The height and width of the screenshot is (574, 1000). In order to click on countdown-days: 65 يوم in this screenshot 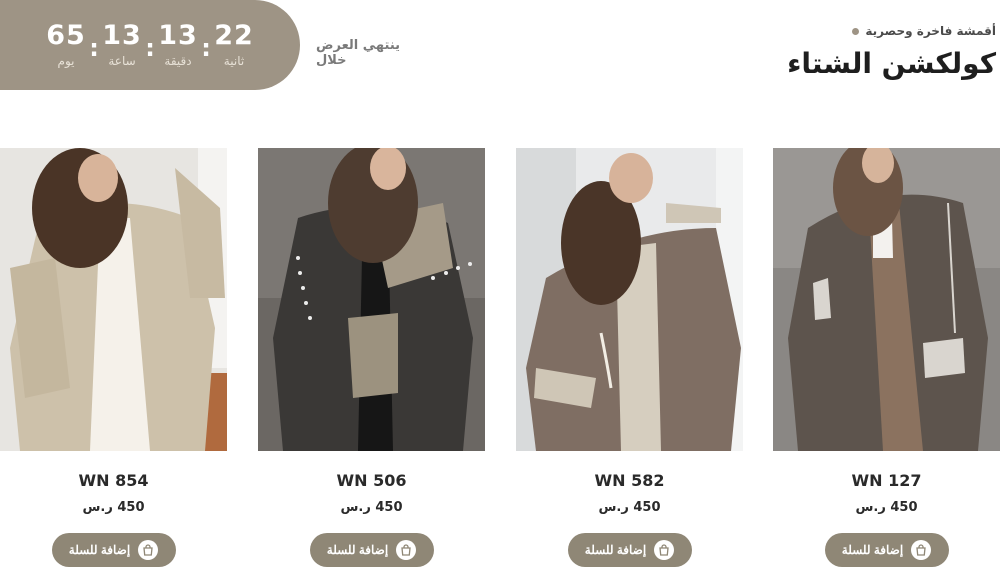, I will do `click(66, 45)`.